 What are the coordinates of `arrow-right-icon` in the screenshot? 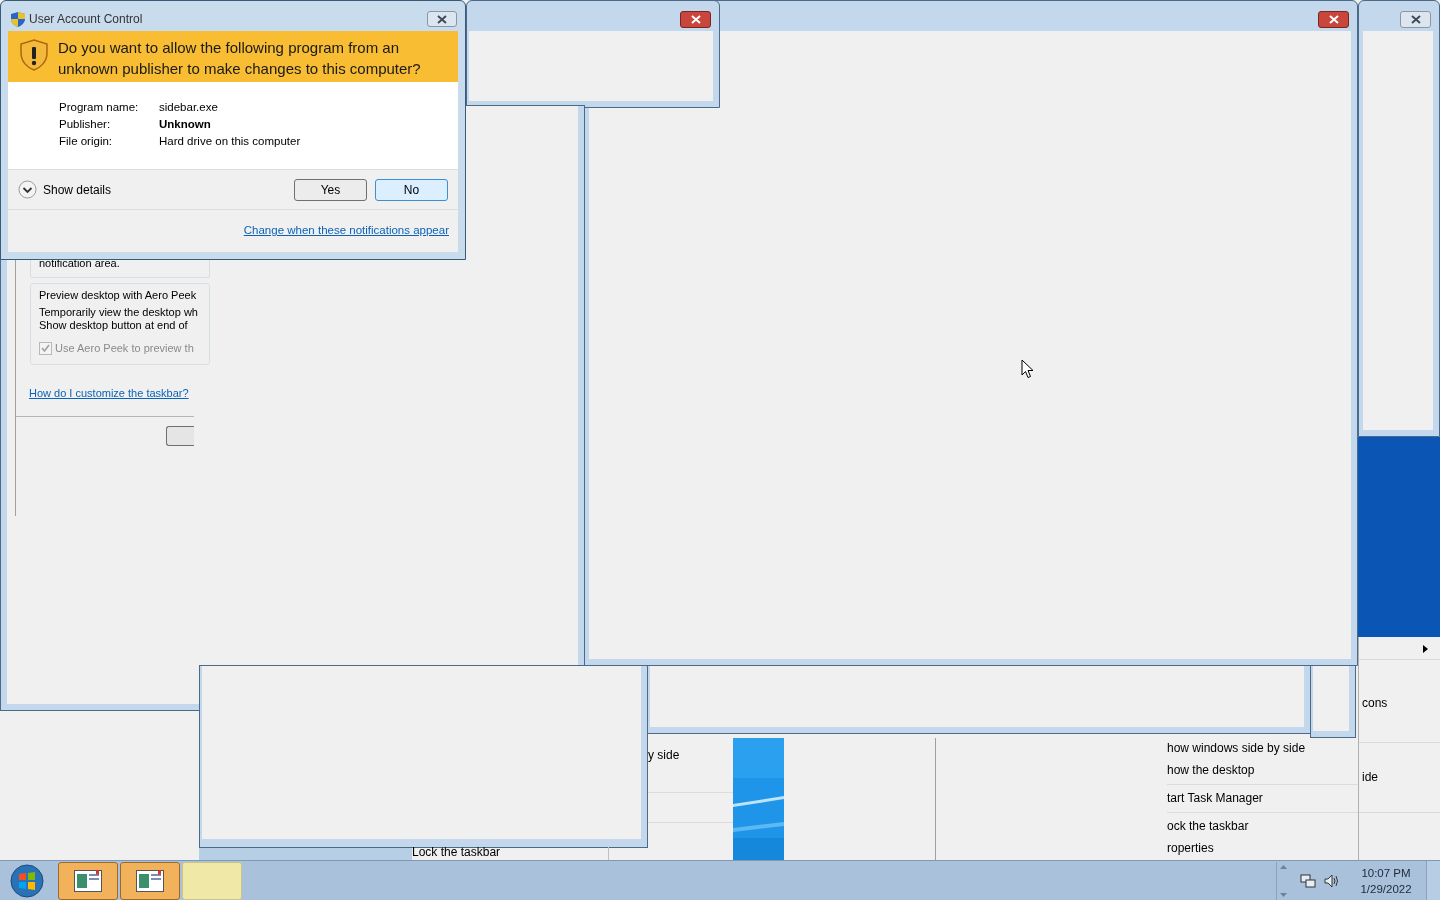 It's located at (1425, 649).